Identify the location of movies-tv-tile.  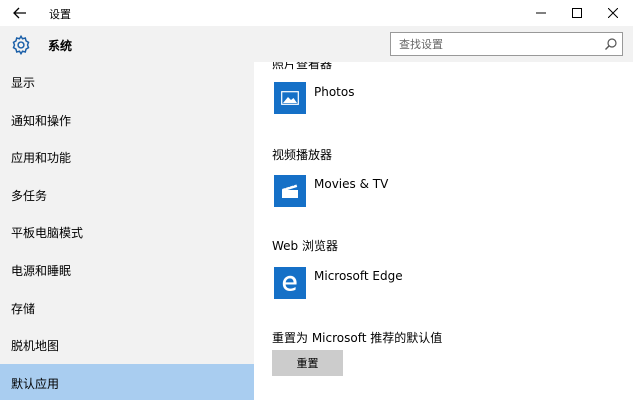
(290, 191).